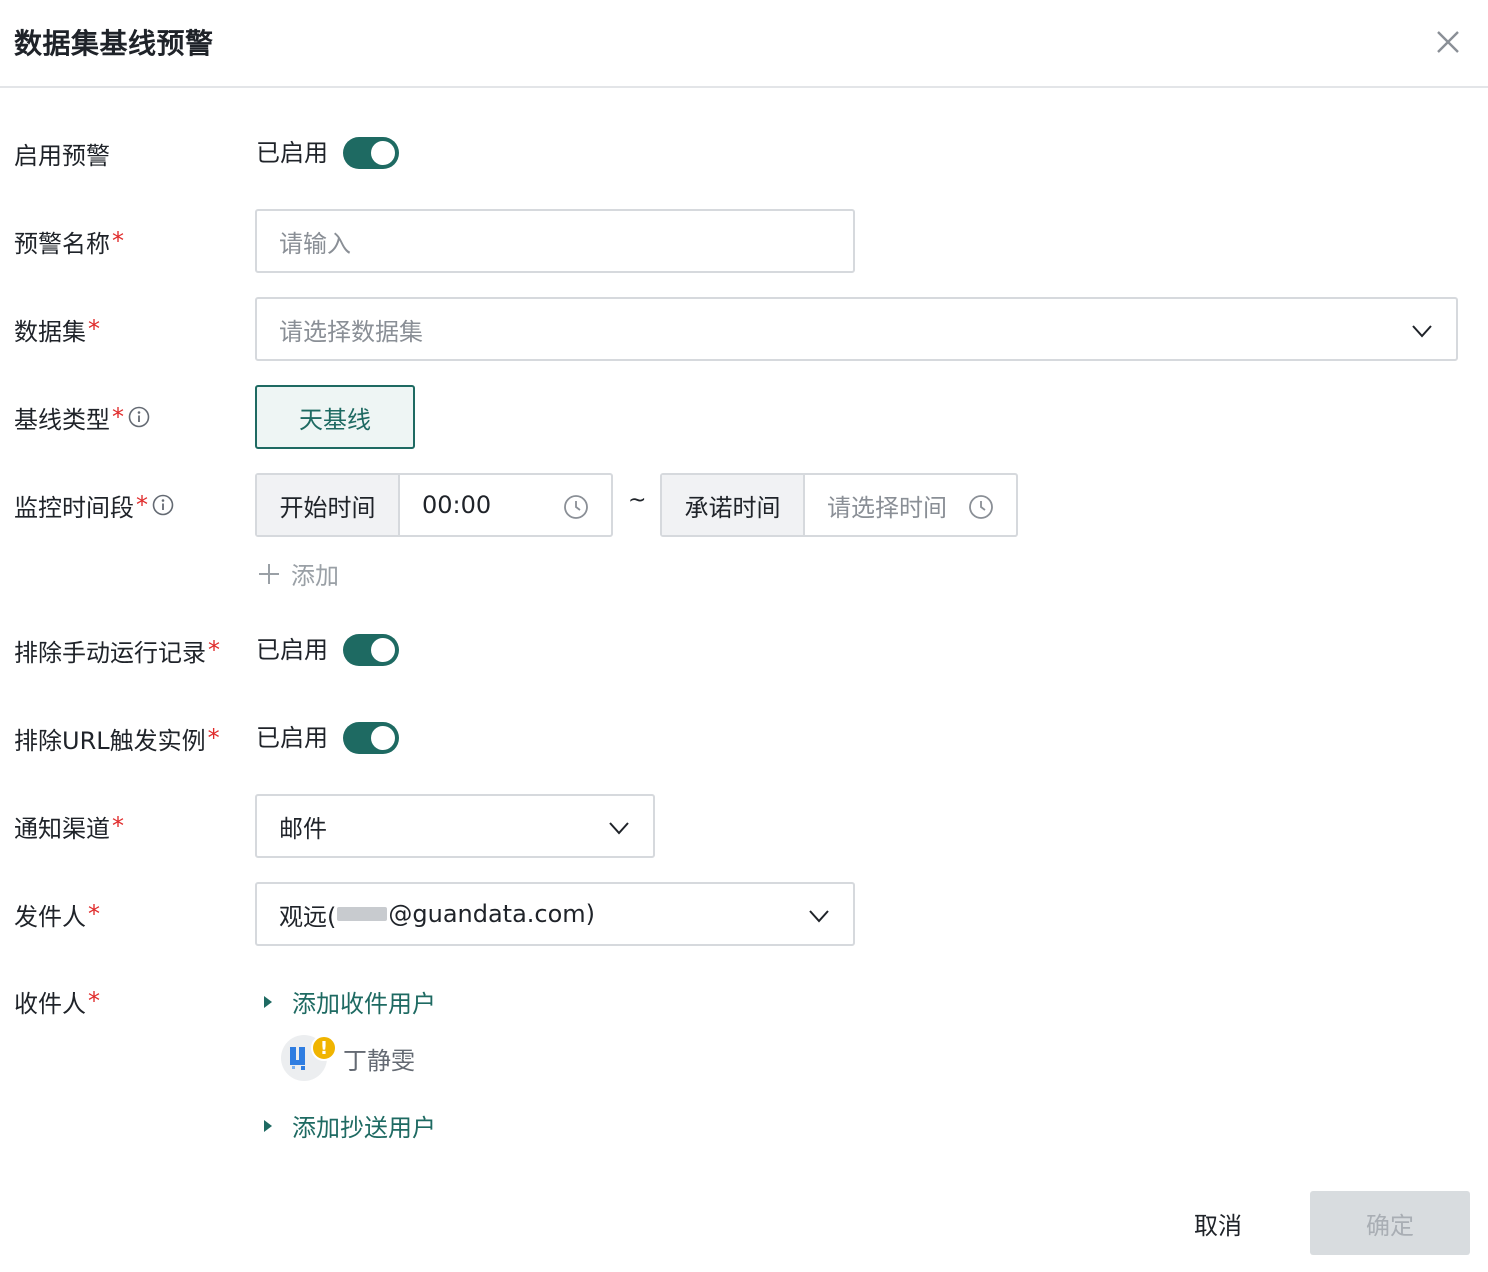  I want to click on warning-icon: !, so click(324, 1048).